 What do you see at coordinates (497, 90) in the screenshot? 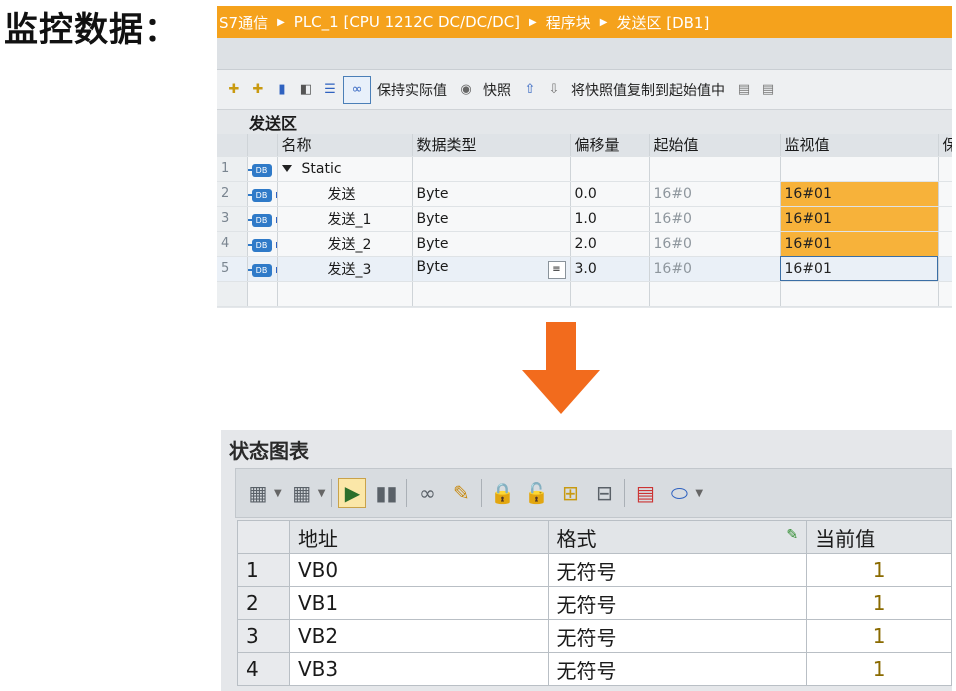
I see `snapshot-button: 快照` at bounding box center [497, 90].